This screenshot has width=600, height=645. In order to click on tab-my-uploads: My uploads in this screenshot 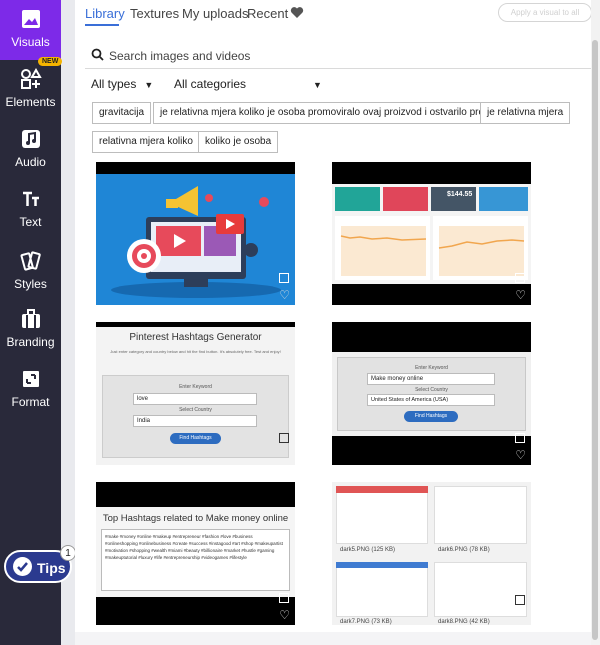, I will do `click(215, 13)`.